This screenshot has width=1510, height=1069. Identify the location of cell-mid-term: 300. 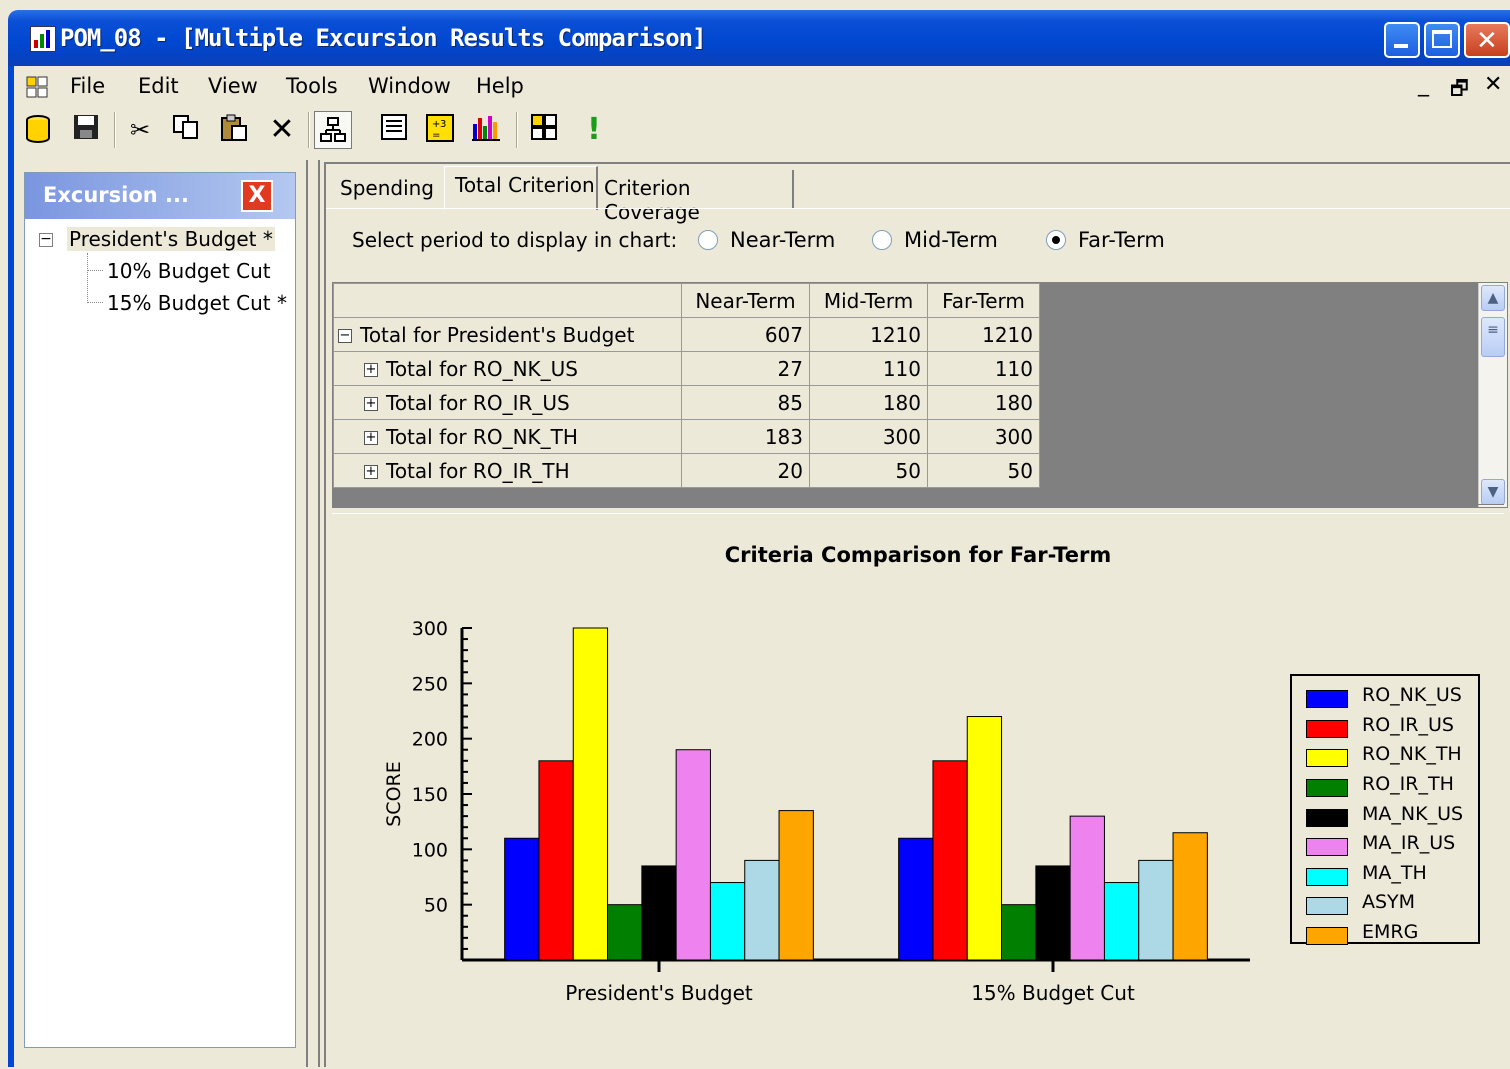
(868, 436).